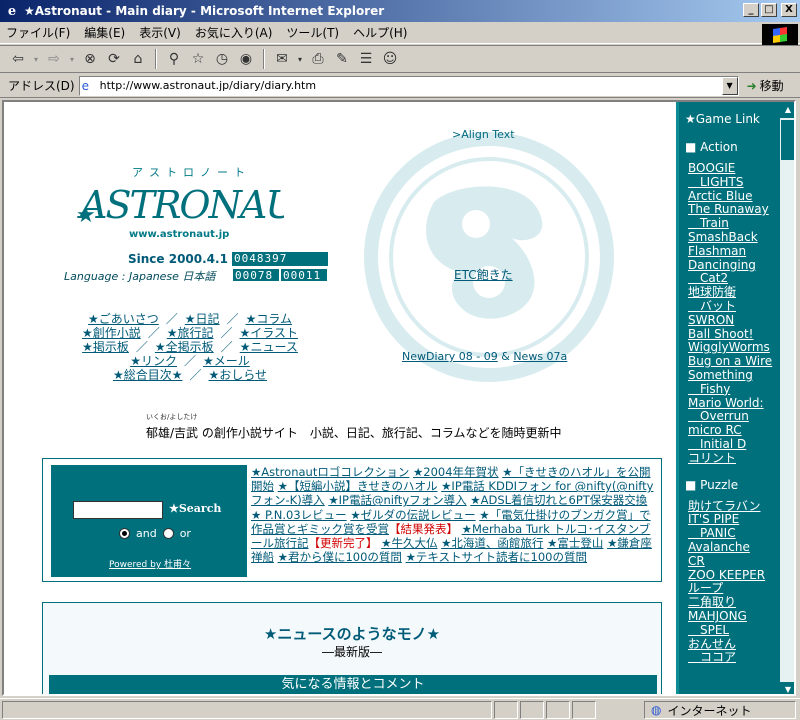 This screenshot has height=720, width=800. What do you see at coordinates (734, 561) in the screenshot?
I see `game-link: CR` at bounding box center [734, 561].